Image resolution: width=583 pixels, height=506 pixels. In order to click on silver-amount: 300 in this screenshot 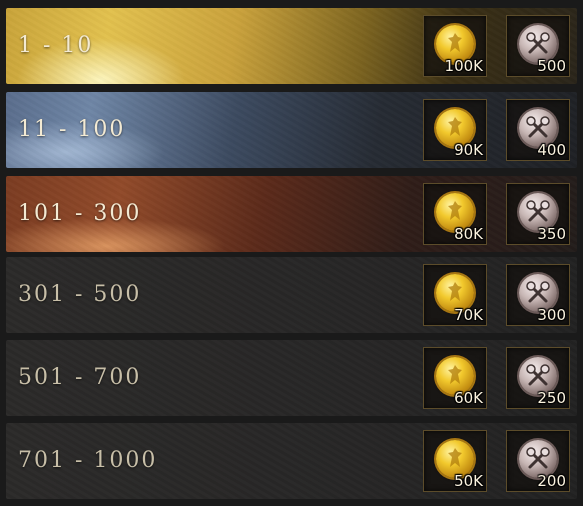, I will do `click(551, 315)`.